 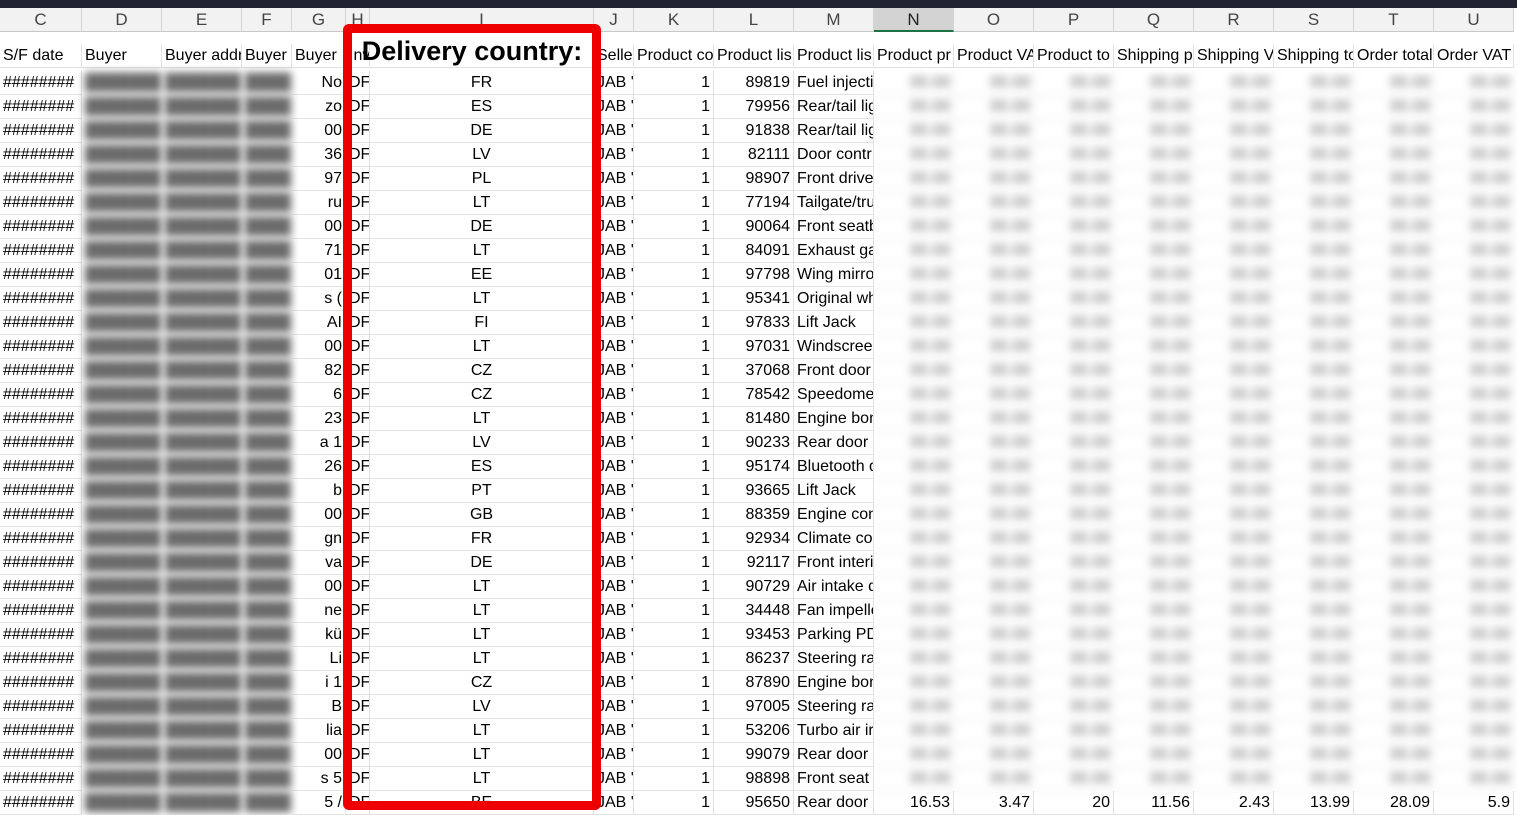 What do you see at coordinates (319, 83) in the screenshot?
I see `cell-buyer-fragment: No` at bounding box center [319, 83].